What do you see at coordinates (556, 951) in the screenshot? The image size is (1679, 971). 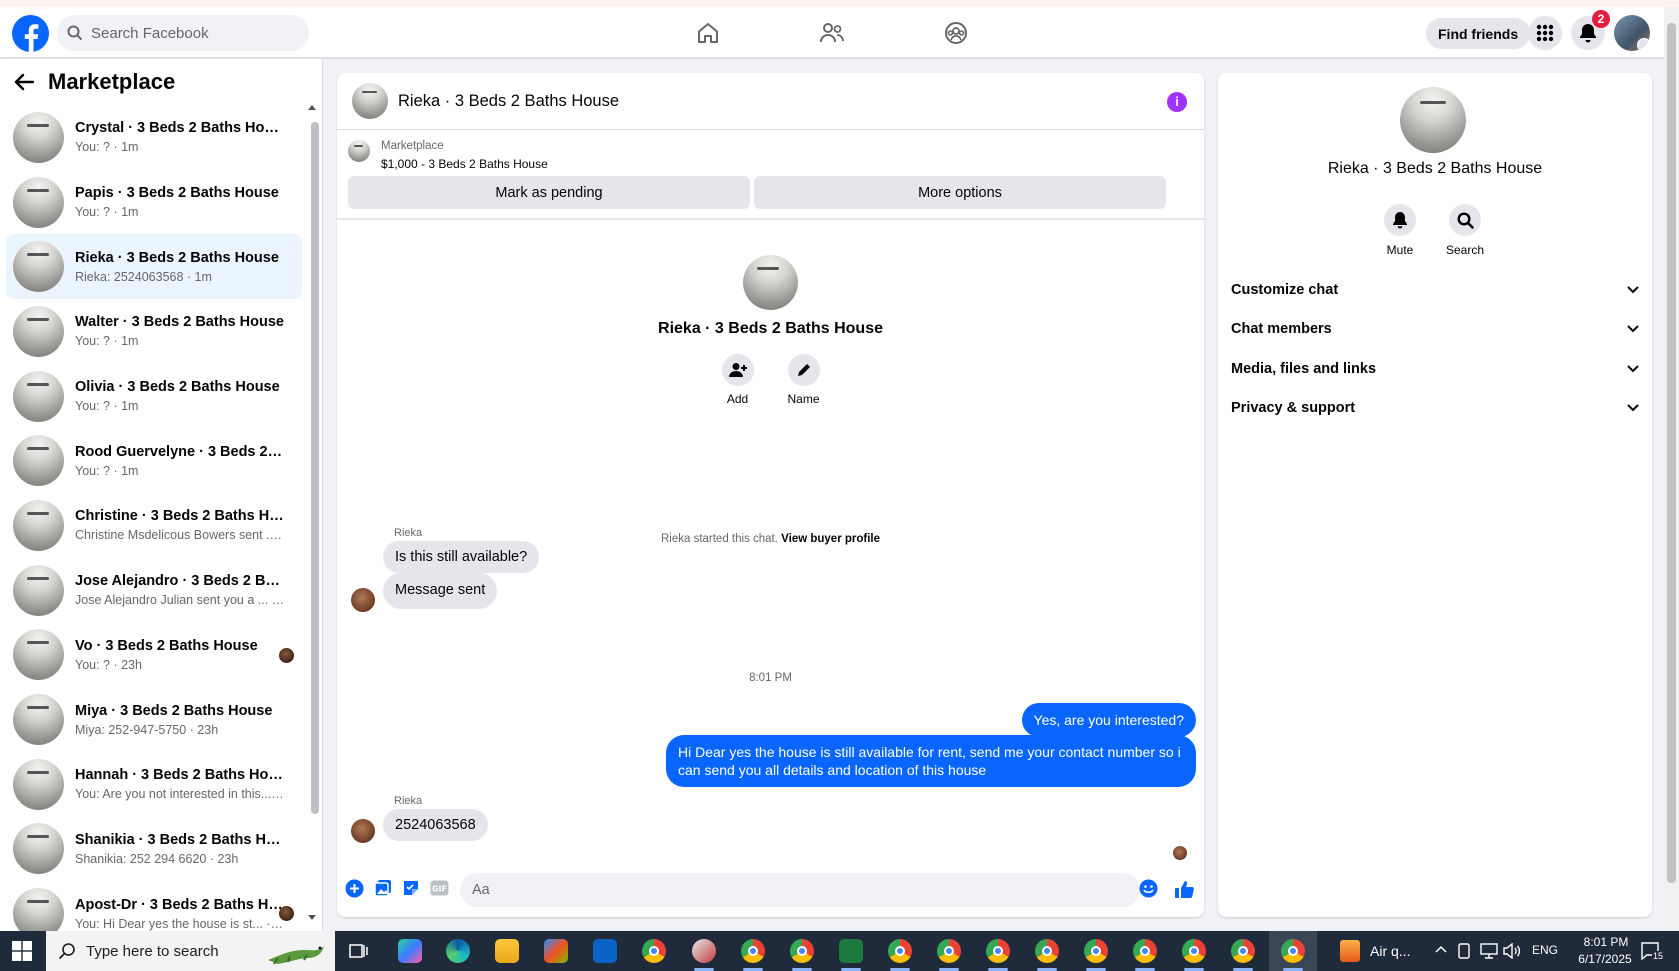 I see `microsoft-store-icon` at bounding box center [556, 951].